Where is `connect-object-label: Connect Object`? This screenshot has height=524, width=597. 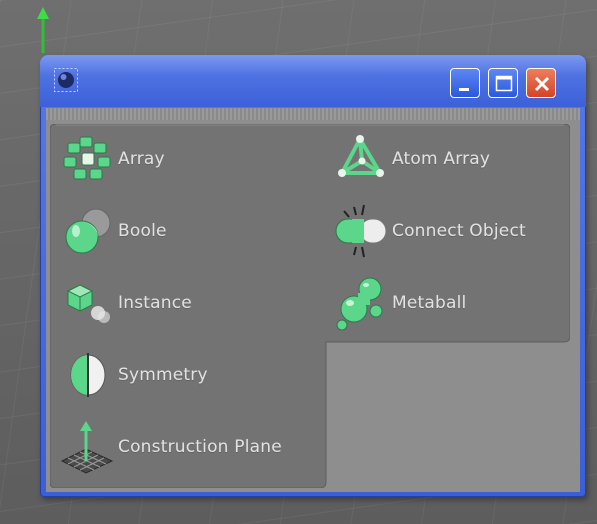 connect-object-label: Connect Object is located at coordinates (459, 231).